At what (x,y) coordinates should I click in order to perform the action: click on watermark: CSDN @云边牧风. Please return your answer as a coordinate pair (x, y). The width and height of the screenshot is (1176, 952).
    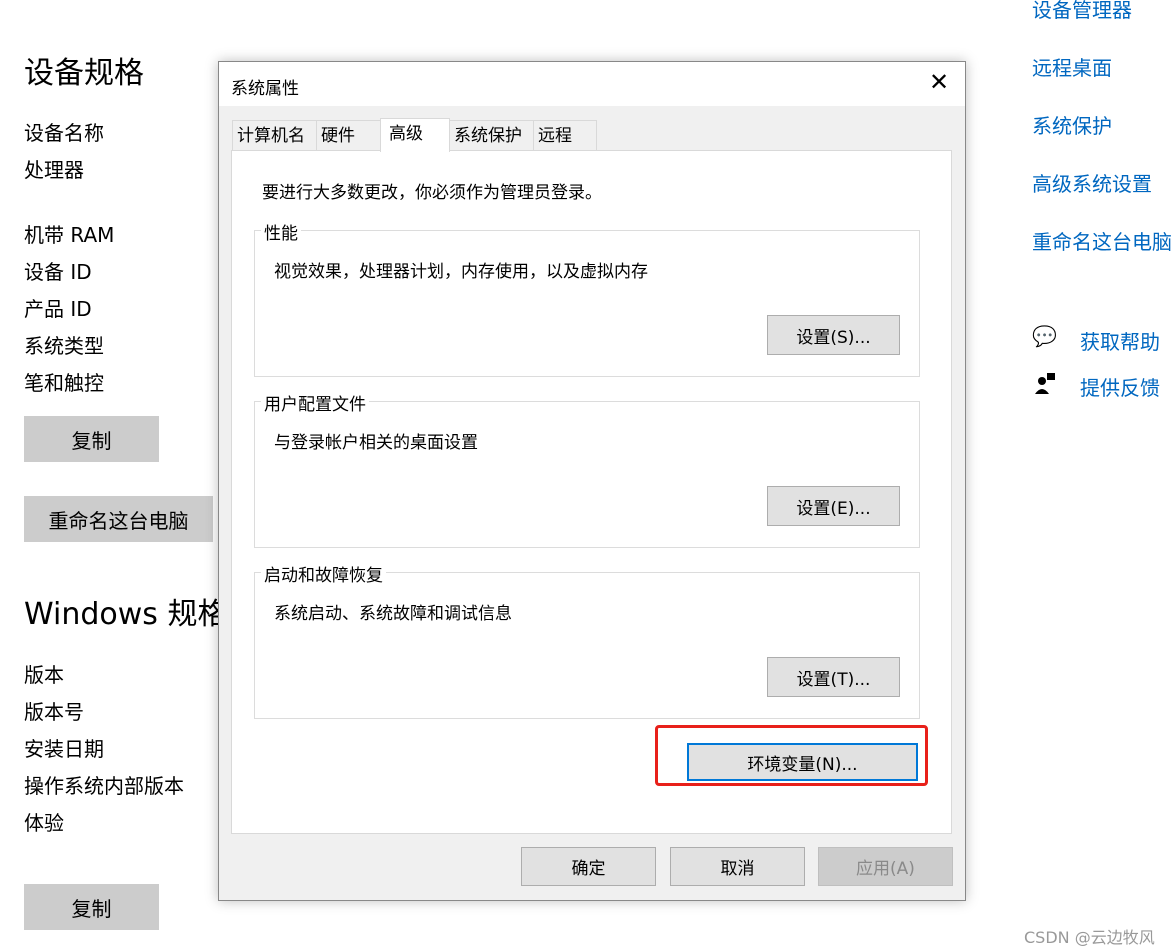
    Looking at the image, I should click on (1089, 937).